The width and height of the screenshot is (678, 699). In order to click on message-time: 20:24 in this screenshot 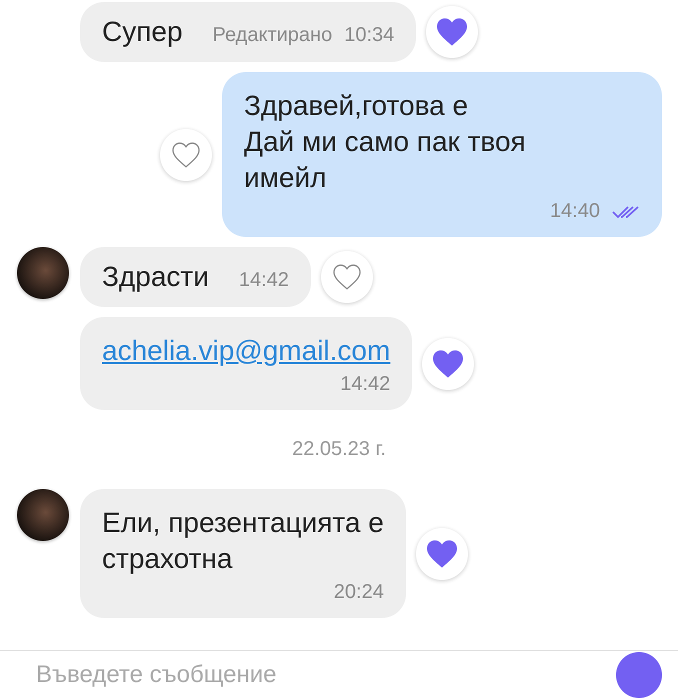, I will do `click(359, 592)`.